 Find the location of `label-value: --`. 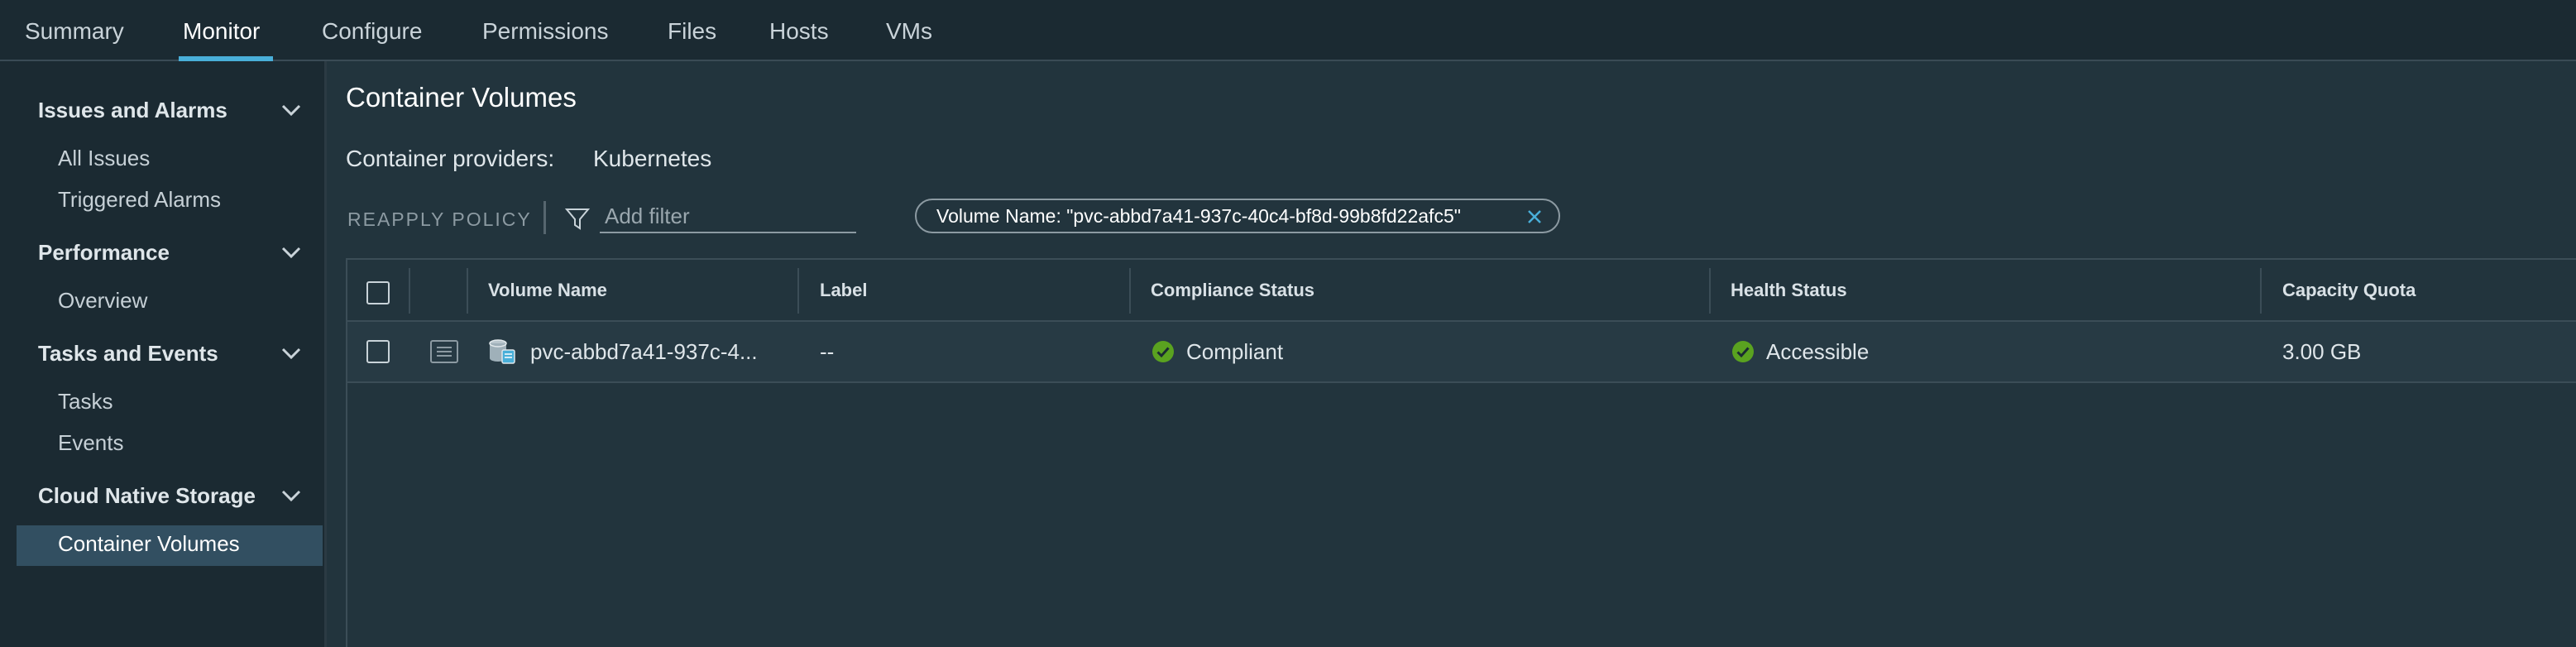

label-value: -- is located at coordinates (828, 351).